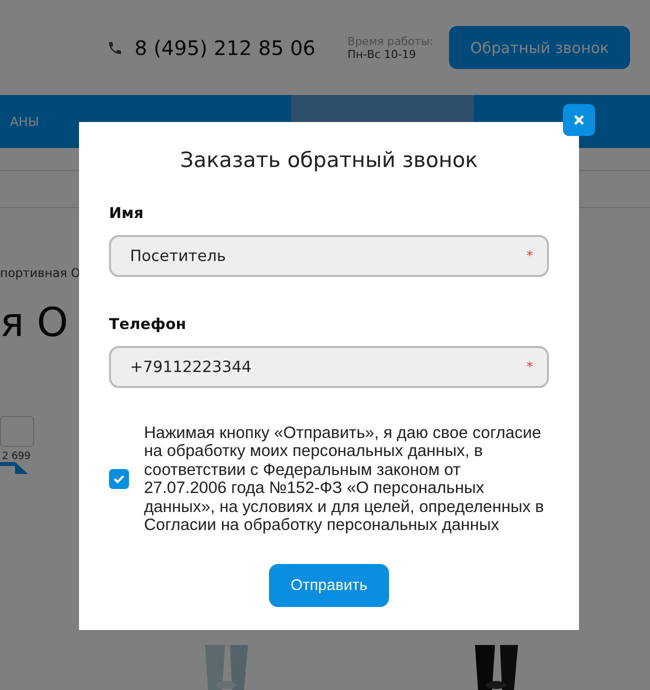 The image size is (650, 690). I want to click on price-input, so click(17, 431).